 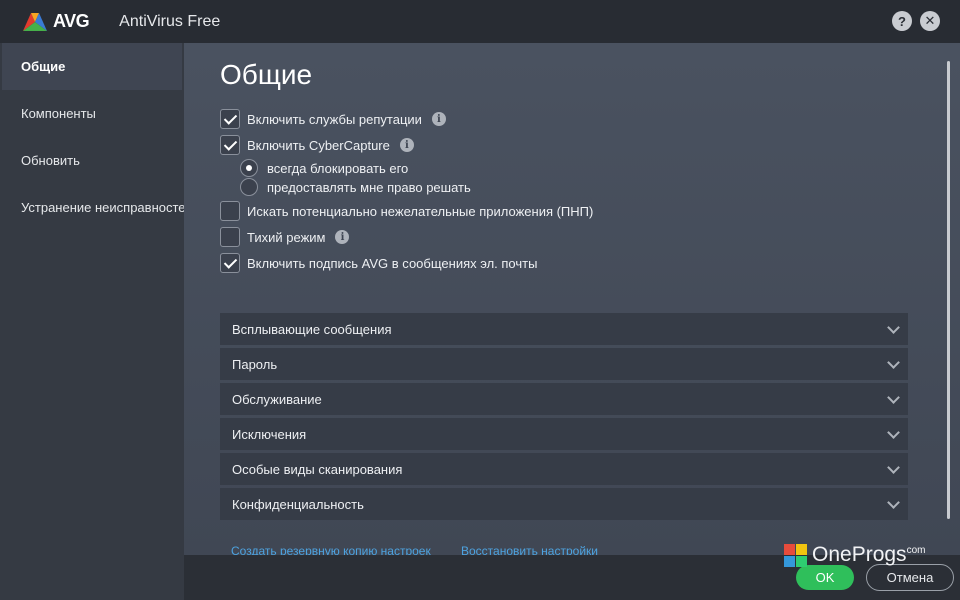 I want to click on close-button: ✕, so click(x=930, y=21).